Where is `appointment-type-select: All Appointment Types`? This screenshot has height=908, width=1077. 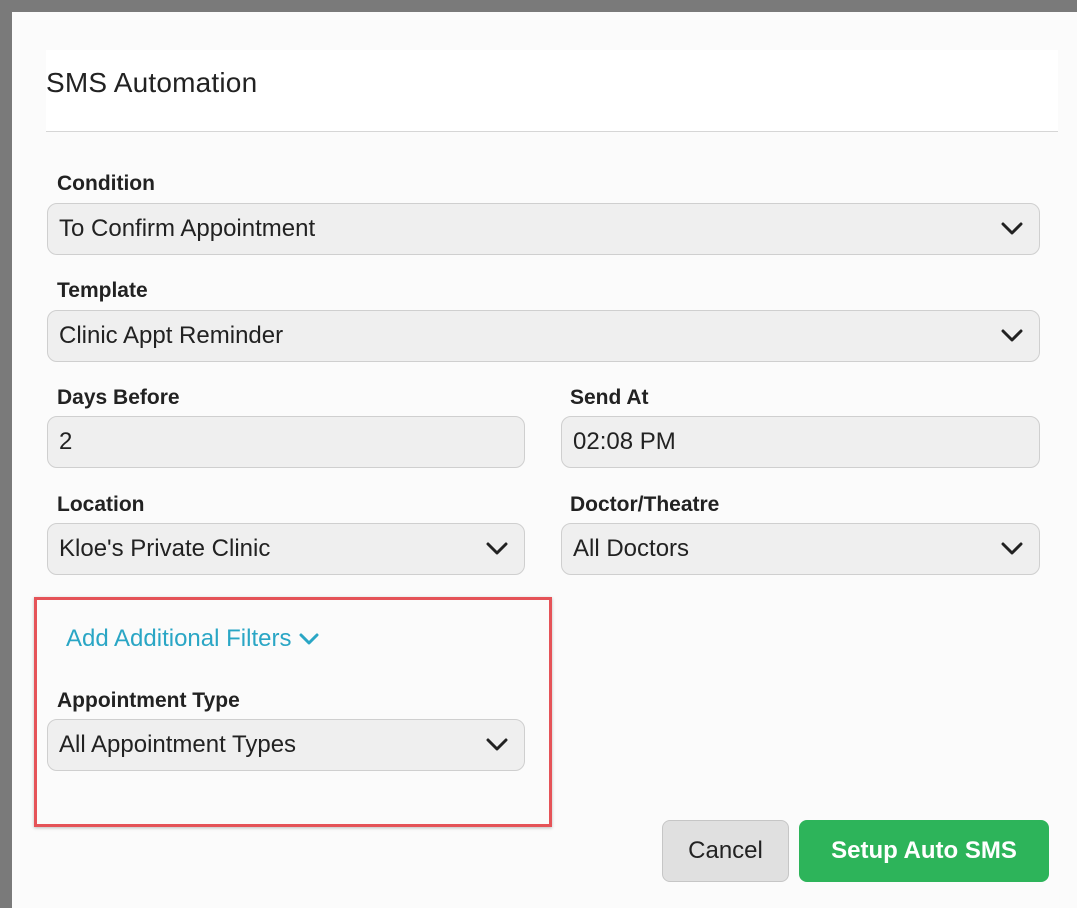 appointment-type-select: All Appointment Types is located at coordinates (286, 745).